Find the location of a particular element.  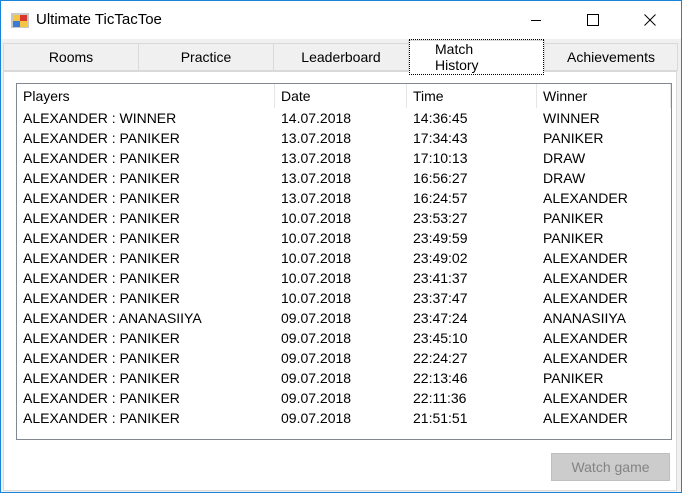

column-header-winner: Winner is located at coordinates (604, 96).